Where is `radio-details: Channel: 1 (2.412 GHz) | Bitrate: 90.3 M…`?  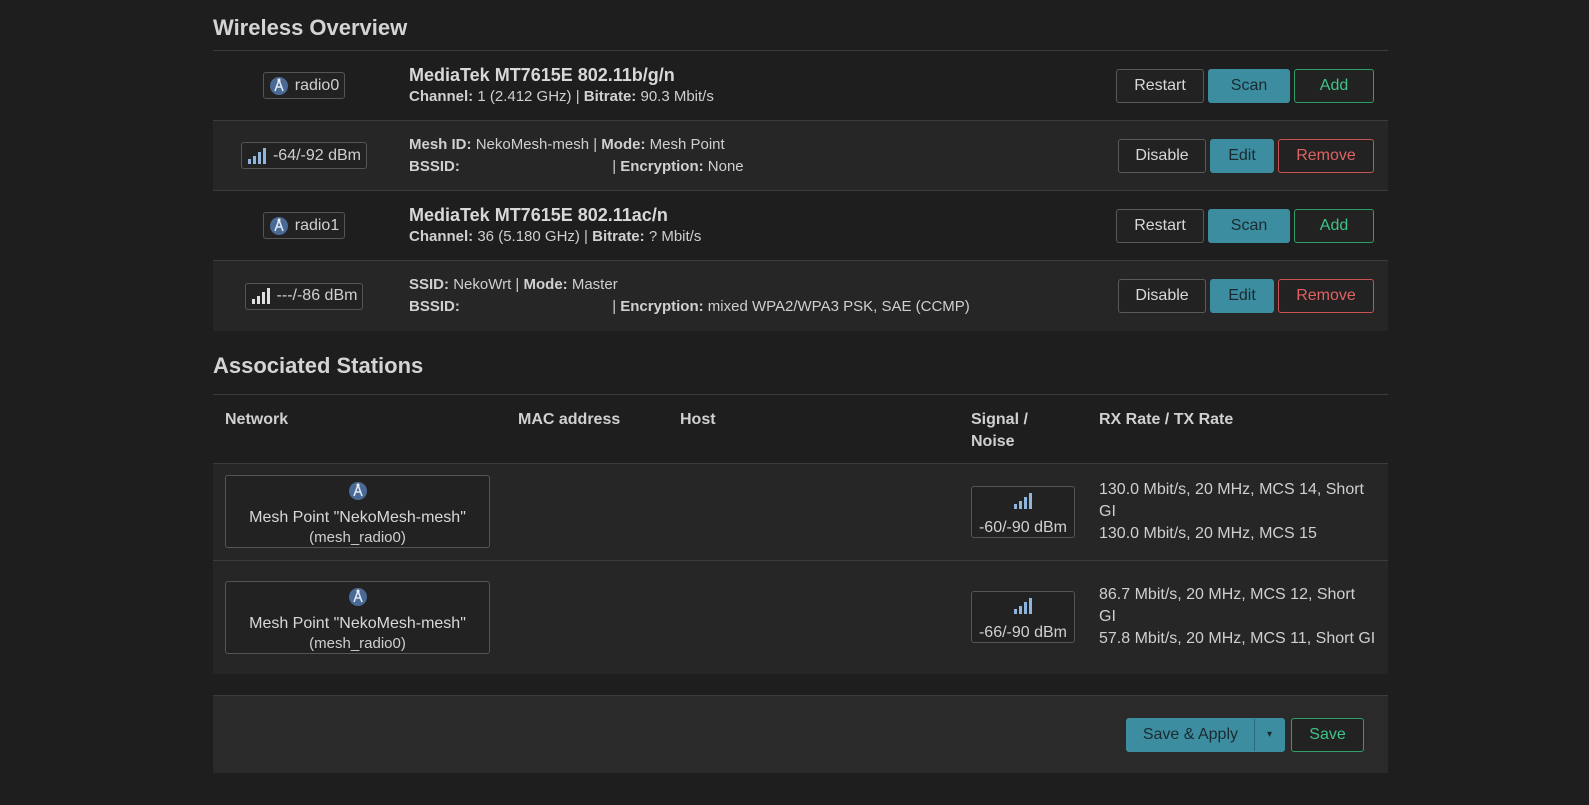
radio-details: Channel: 1 (2.412 GHz) | Bitrate: 90.3 M… is located at coordinates (561, 96).